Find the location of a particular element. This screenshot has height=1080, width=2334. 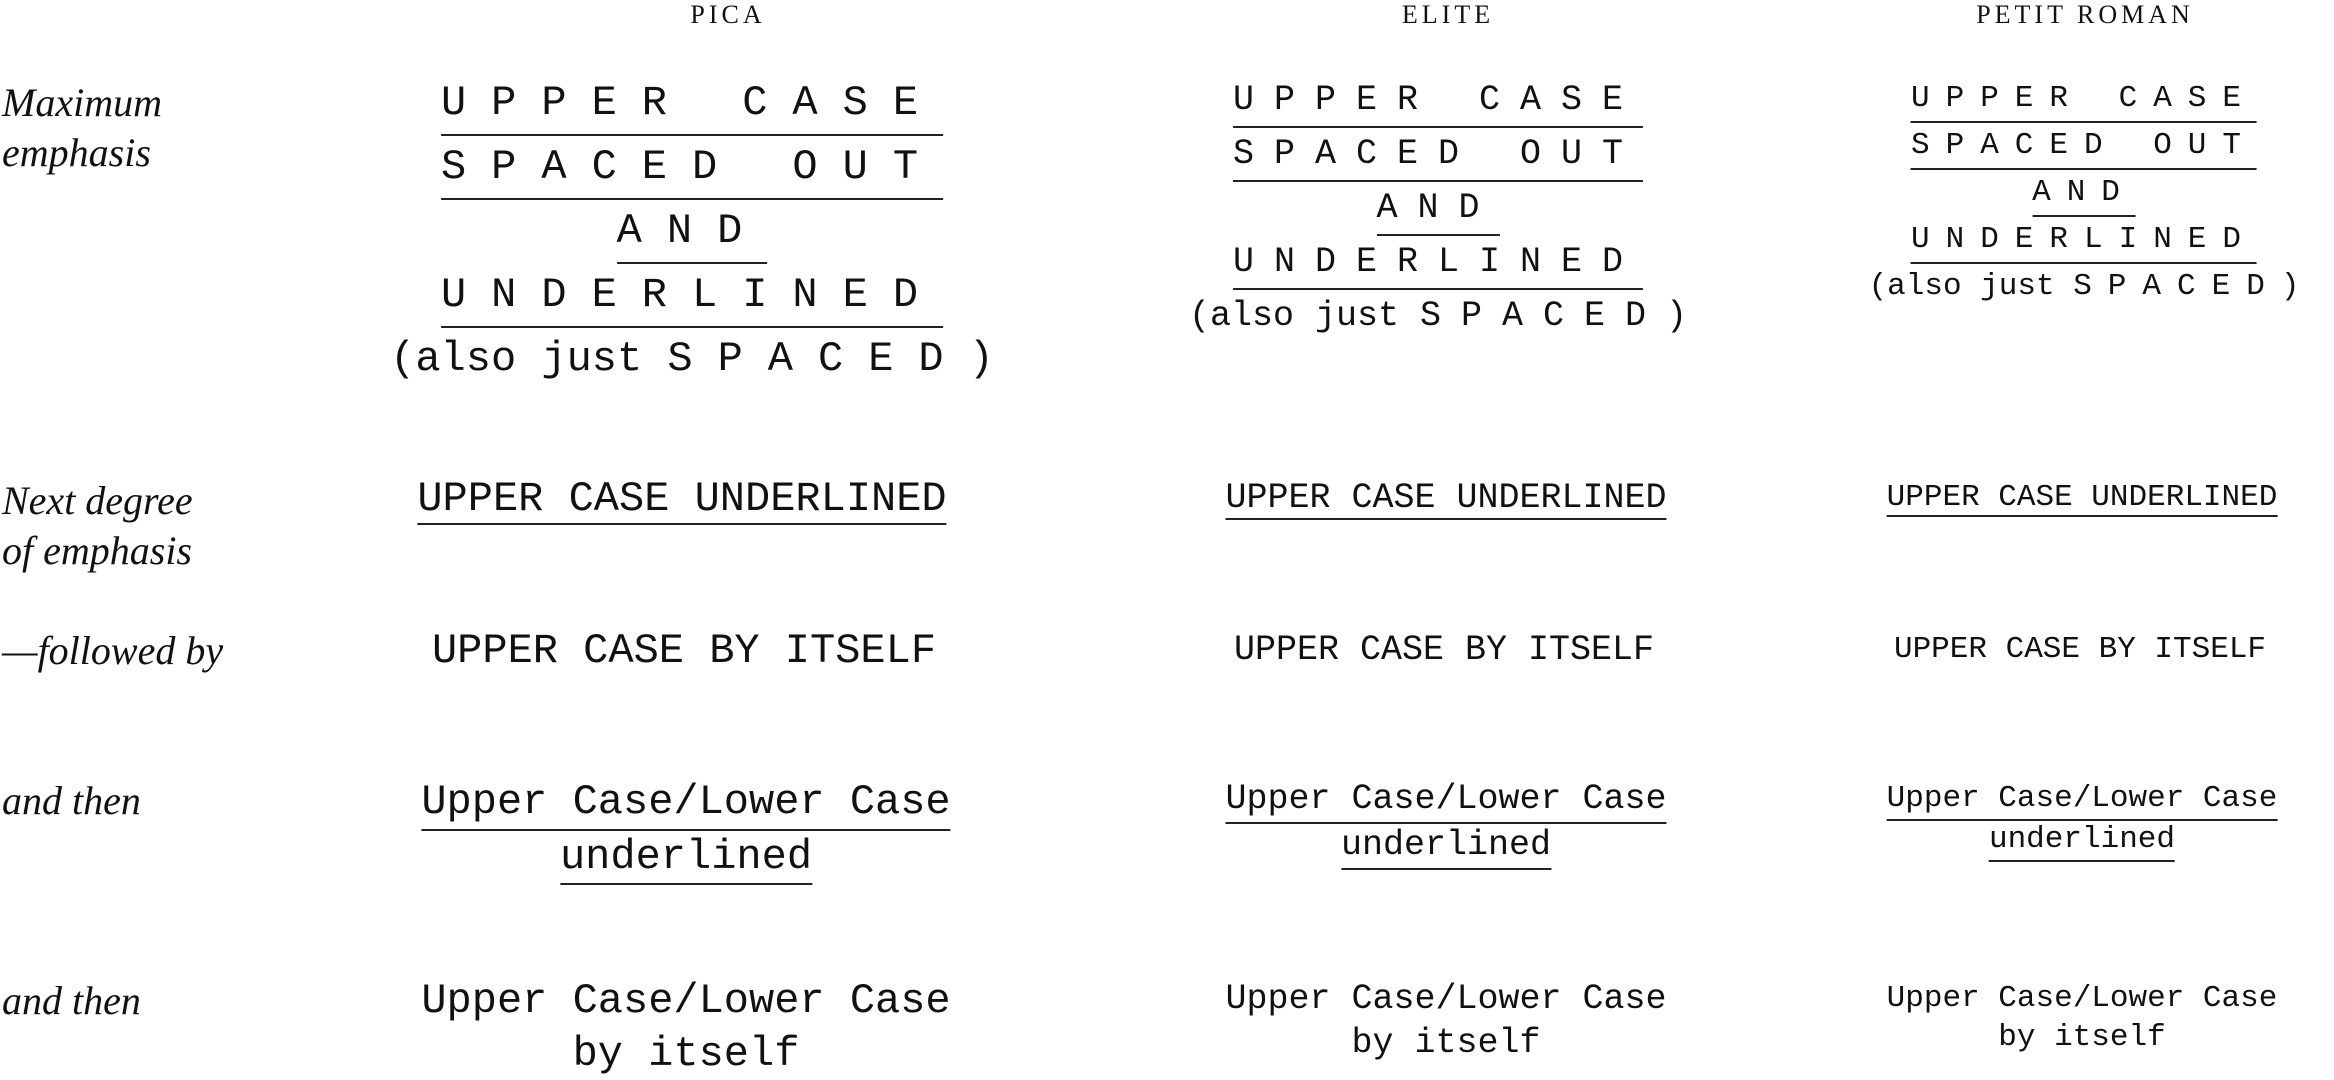

column-header-pica: PICA is located at coordinates (728, 14).